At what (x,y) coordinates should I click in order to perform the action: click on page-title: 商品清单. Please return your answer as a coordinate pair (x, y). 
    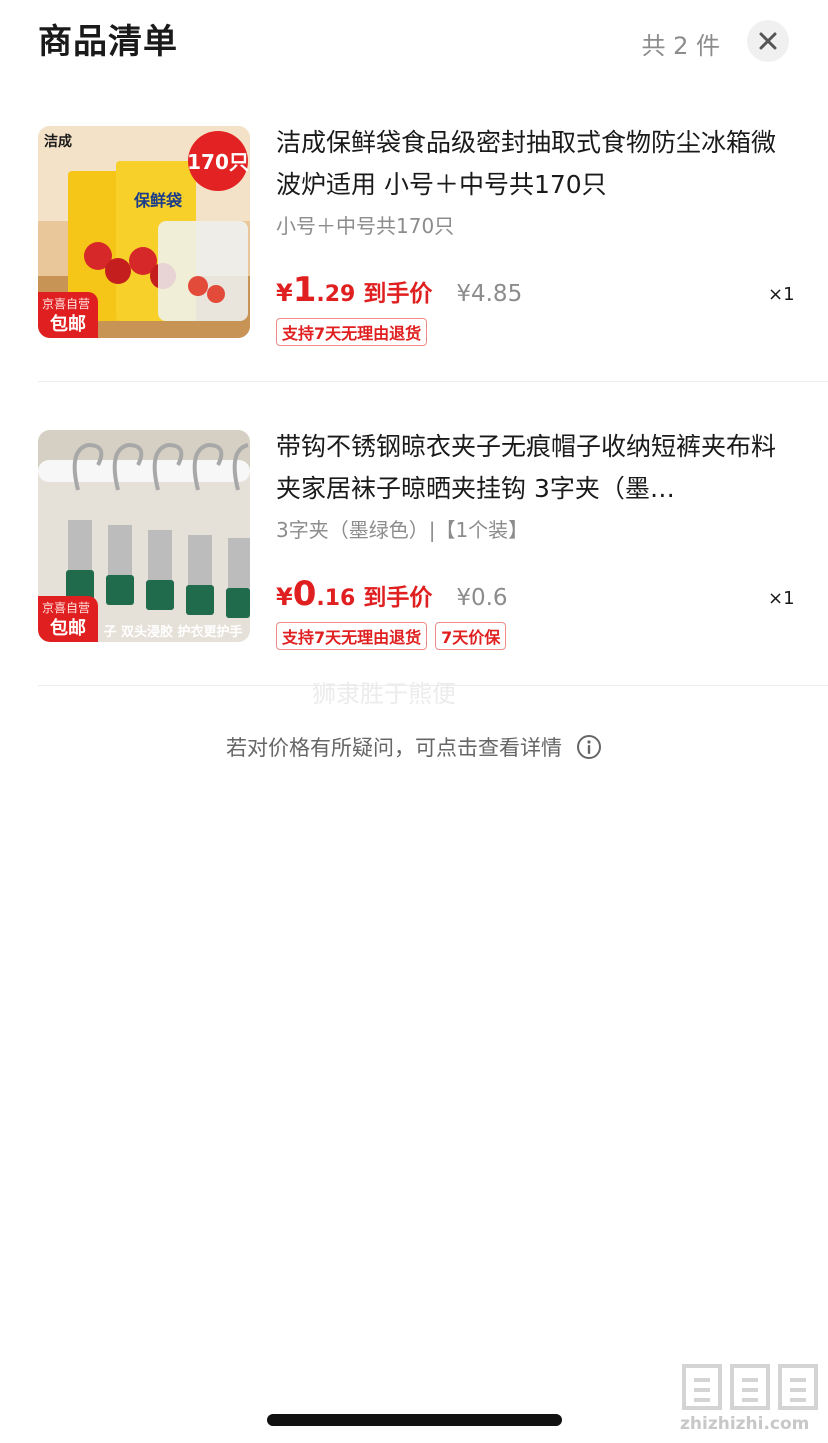
    Looking at the image, I should click on (108, 42).